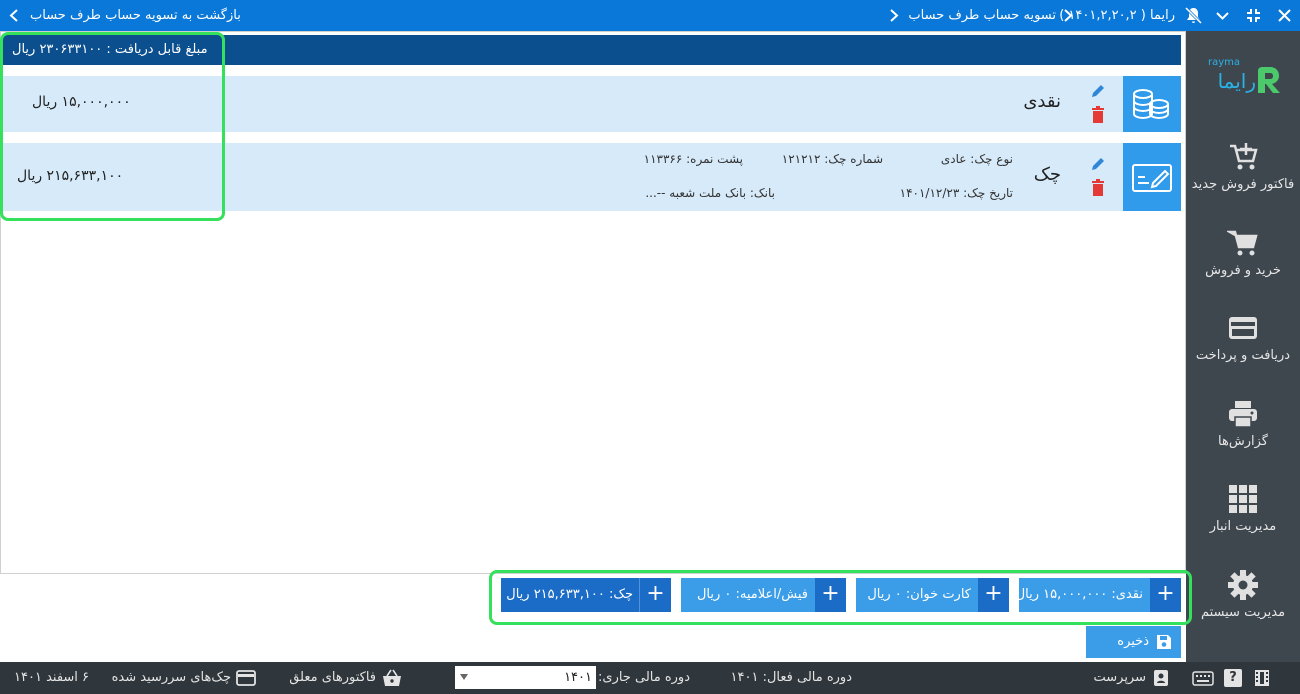 The height and width of the screenshot is (694, 1300). Describe the element at coordinates (1243, 499) in the screenshot. I see `grid-icon` at that location.